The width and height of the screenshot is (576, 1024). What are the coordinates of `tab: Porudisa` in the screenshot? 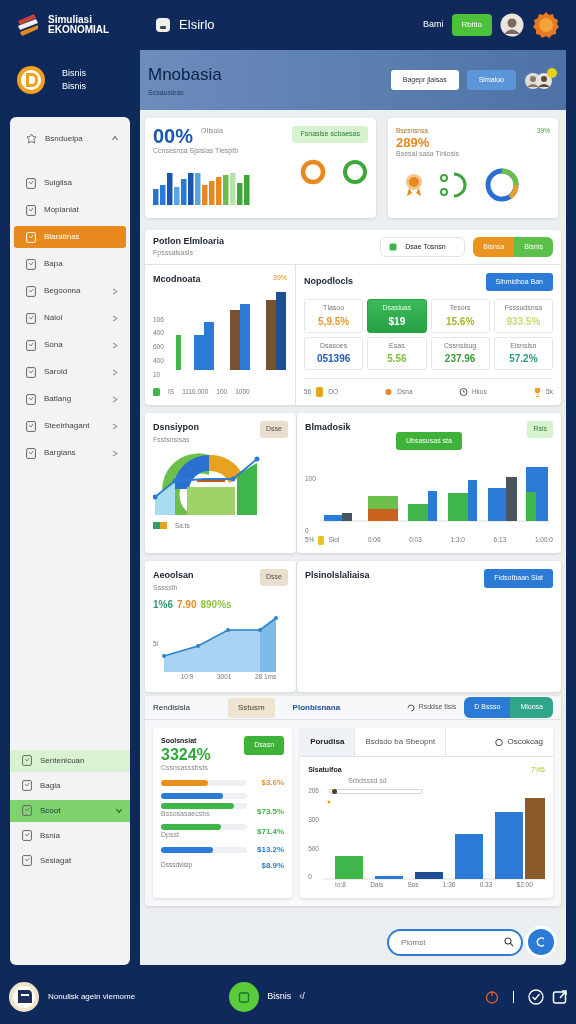 It's located at (328, 742).